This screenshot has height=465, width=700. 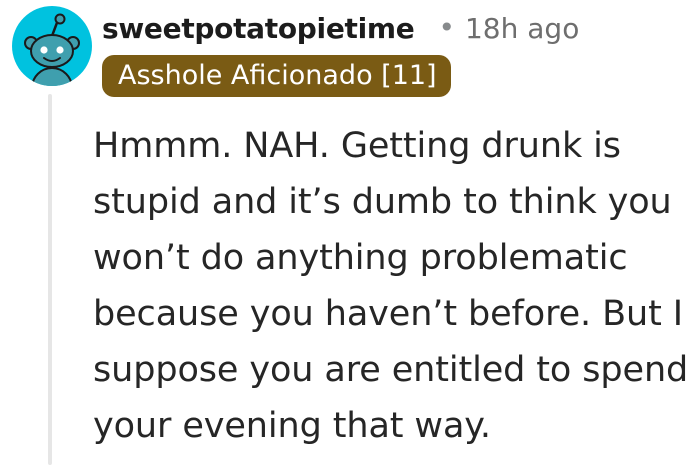 I want to click on snoo-avatar-icon, so click(x=52, y=49).